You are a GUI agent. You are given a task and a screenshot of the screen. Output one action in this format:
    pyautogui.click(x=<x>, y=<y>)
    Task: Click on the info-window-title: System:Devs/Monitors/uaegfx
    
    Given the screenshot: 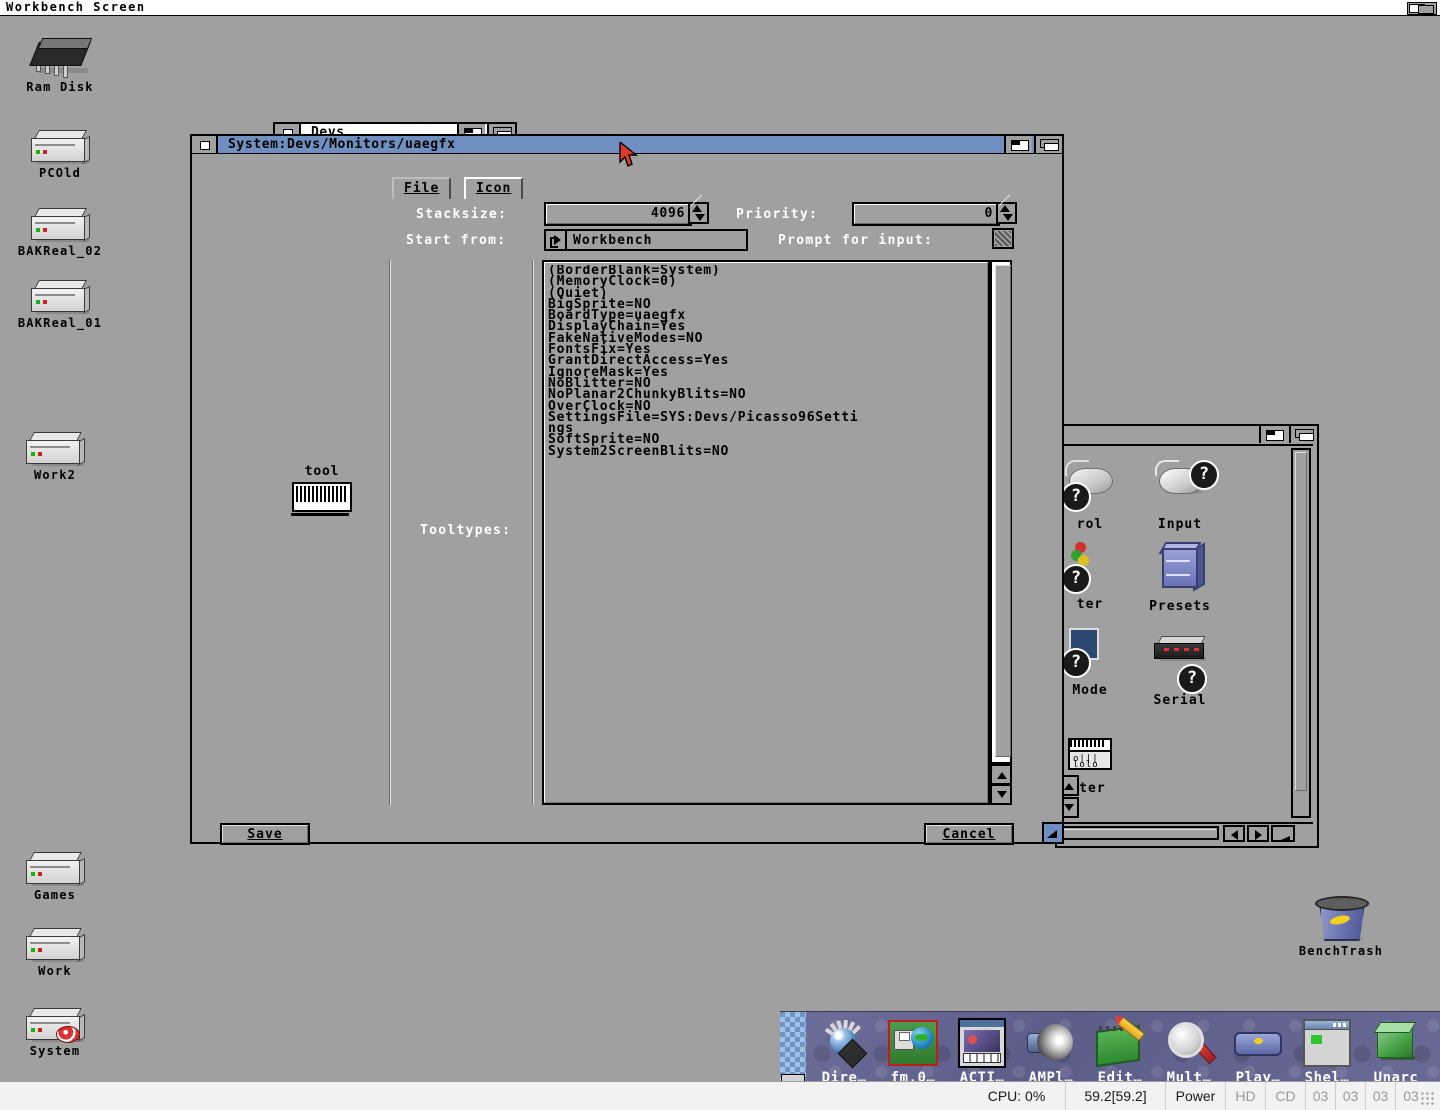 What is the action you would take?
    pyautogui.click(x=342, y=144)
    